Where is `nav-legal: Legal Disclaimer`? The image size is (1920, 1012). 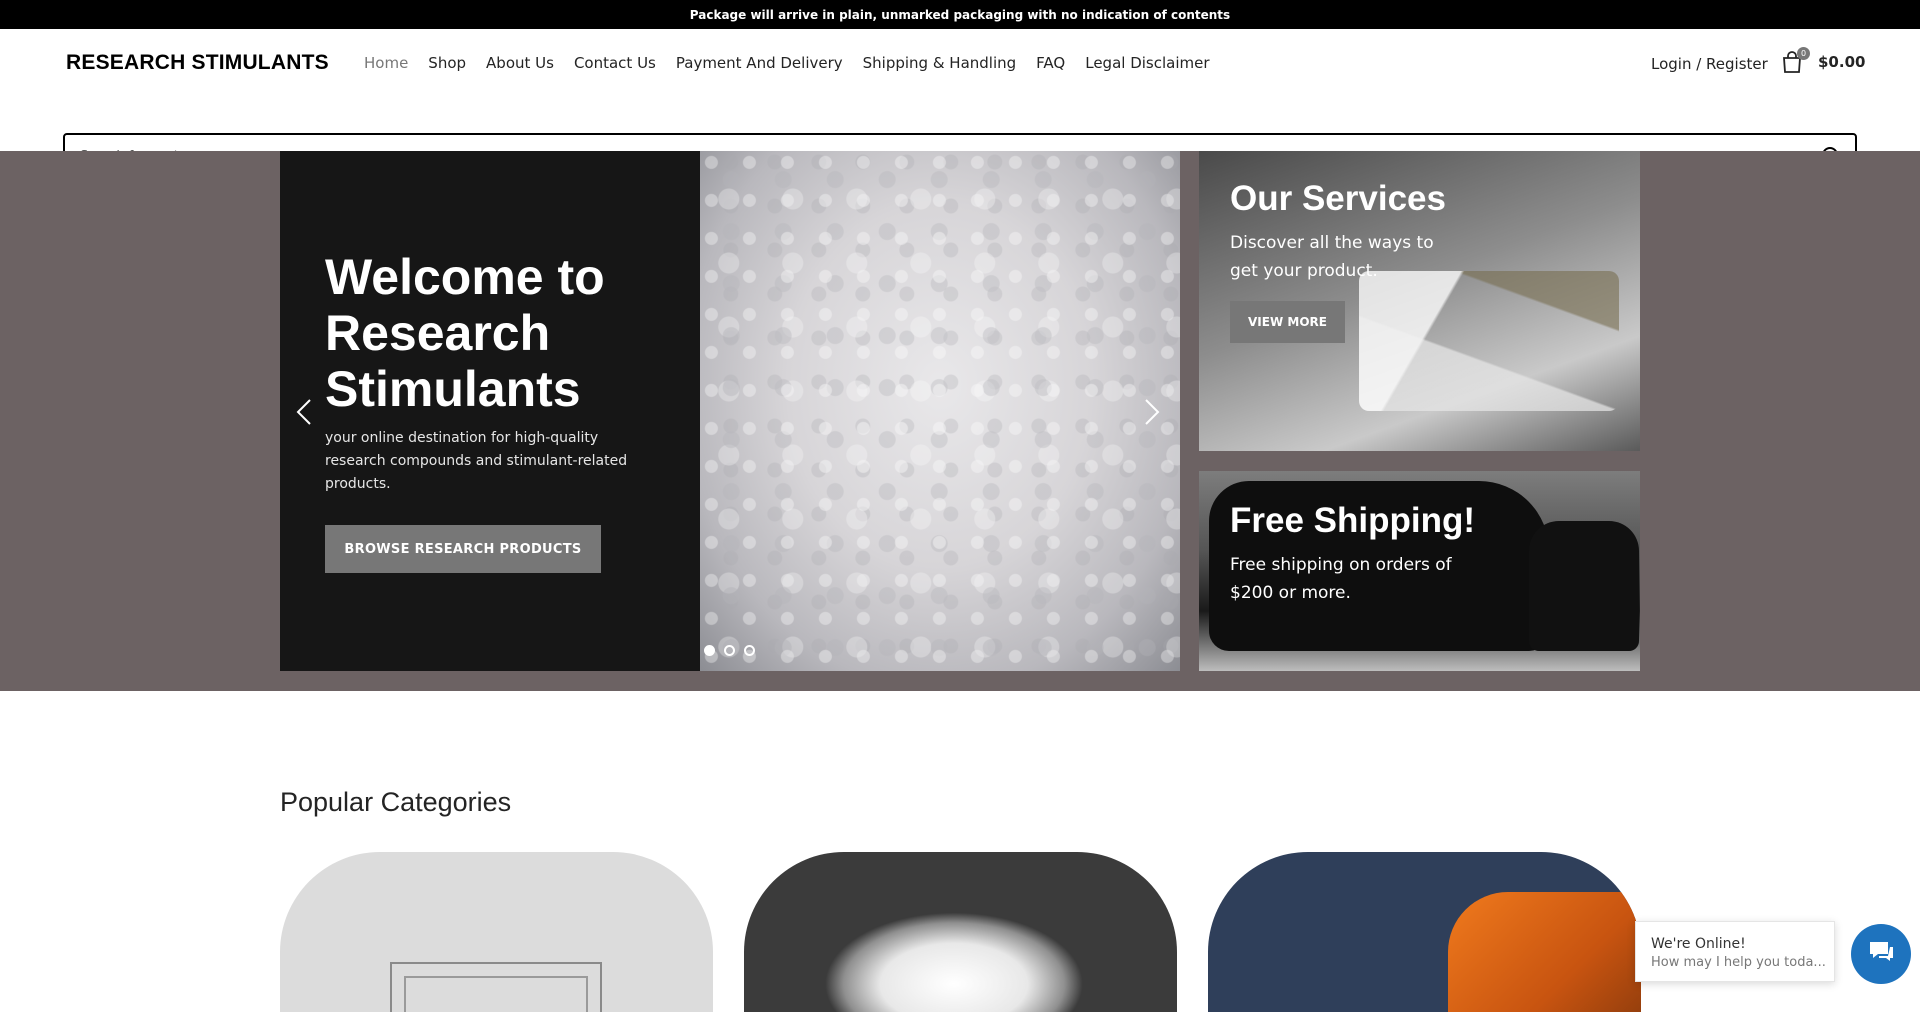
nav-legal: Legal Disclaimer is located at coordinates (1147, 63).